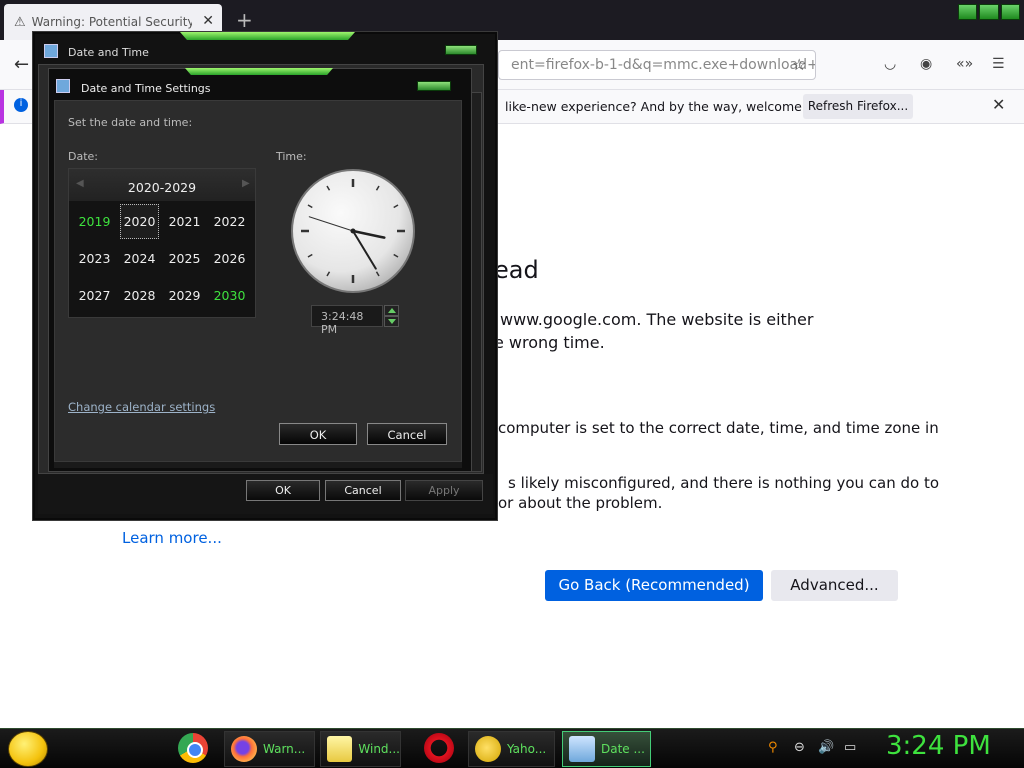  What do you see at coordinates (657, 319) in the screenshot?
I see `error-text: www.google.com. The website is either` at bounding box center [657, 319].